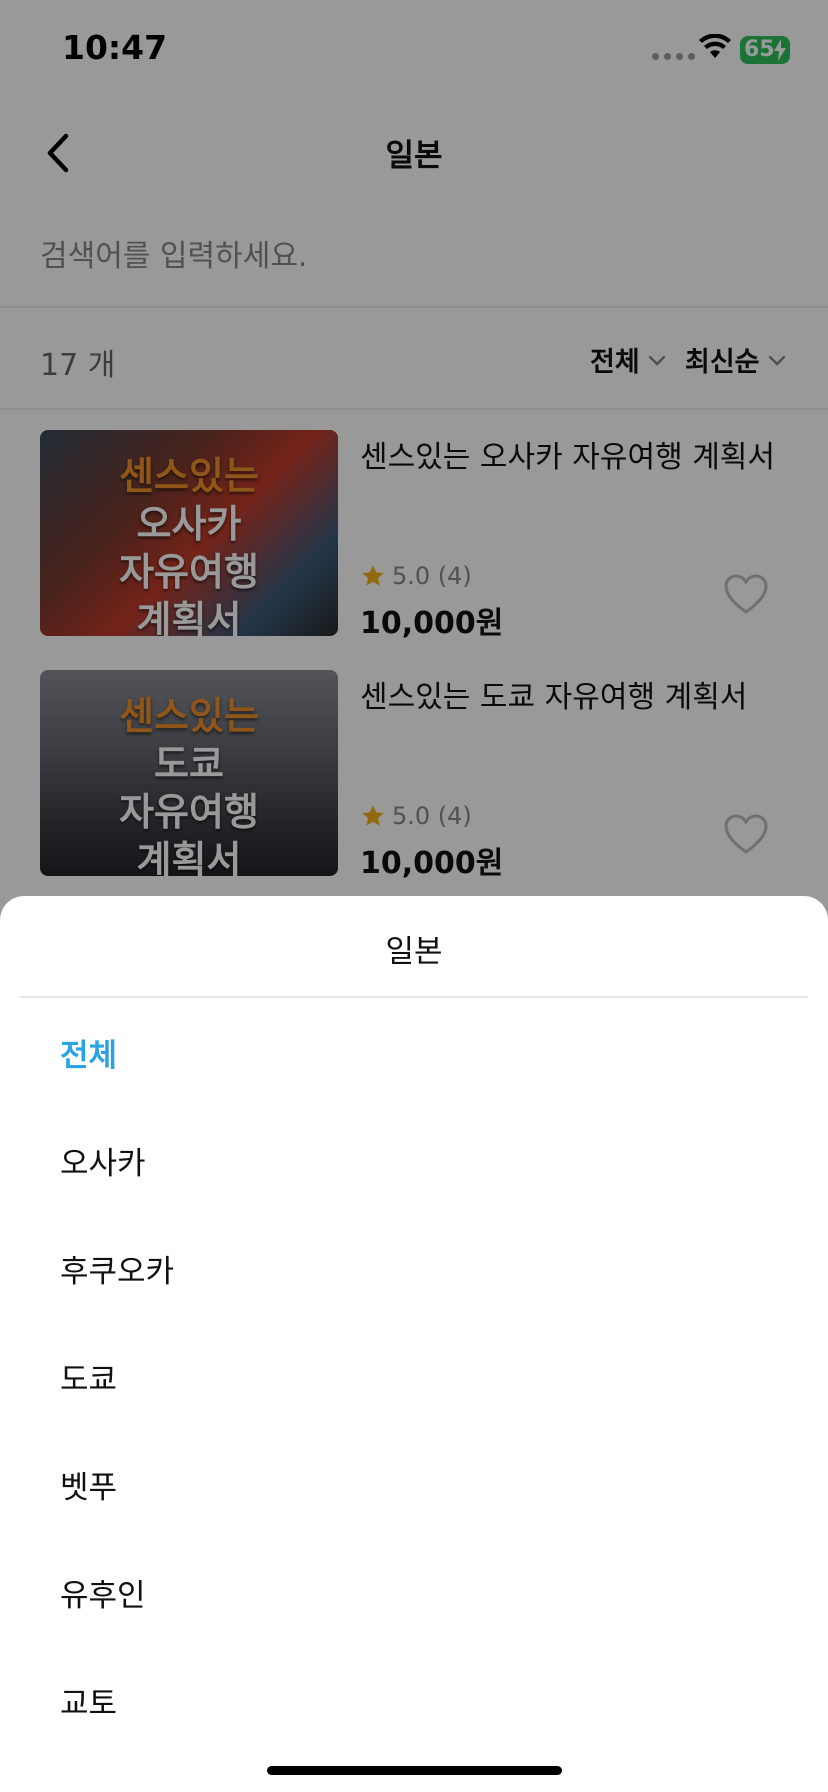  I want to click on region-option-tokyo: 도쿄, so click(88, 1376).